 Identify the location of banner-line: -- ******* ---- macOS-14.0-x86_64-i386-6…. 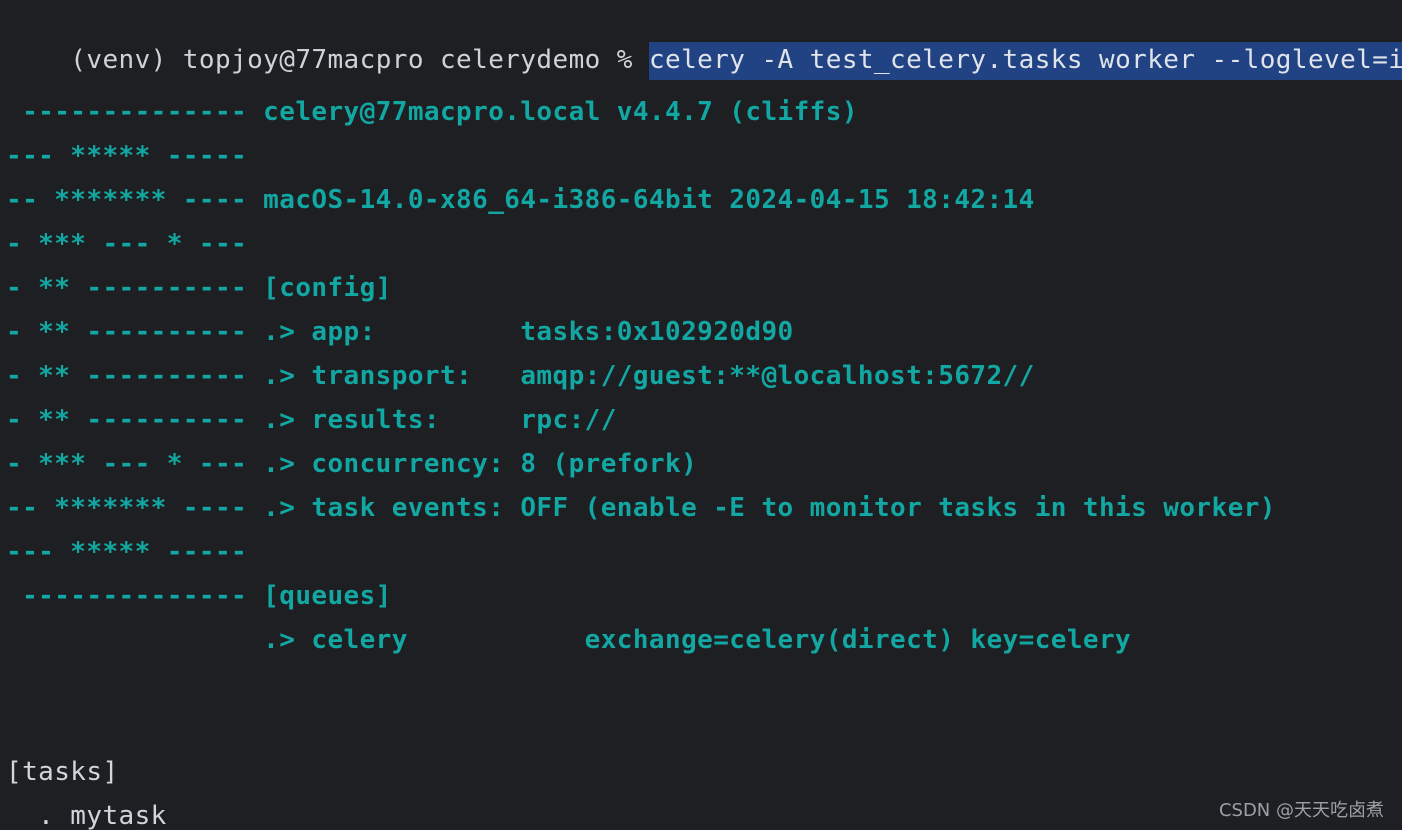
(520, 200).